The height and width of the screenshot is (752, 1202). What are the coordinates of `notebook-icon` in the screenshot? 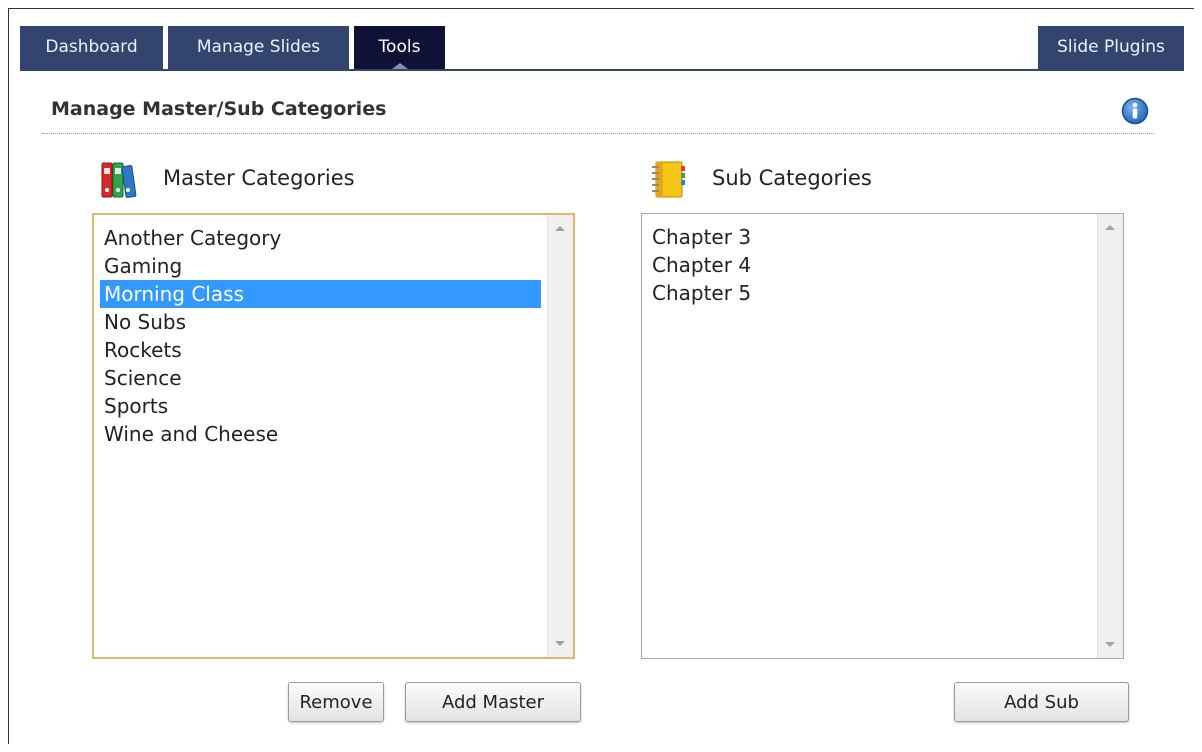 It's located at (668, 180).